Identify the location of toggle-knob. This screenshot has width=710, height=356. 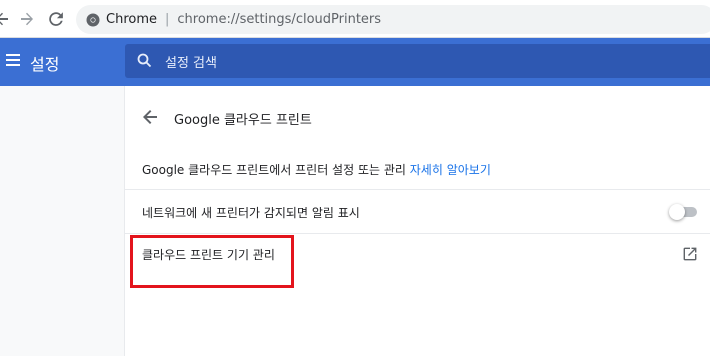
(677, 212).